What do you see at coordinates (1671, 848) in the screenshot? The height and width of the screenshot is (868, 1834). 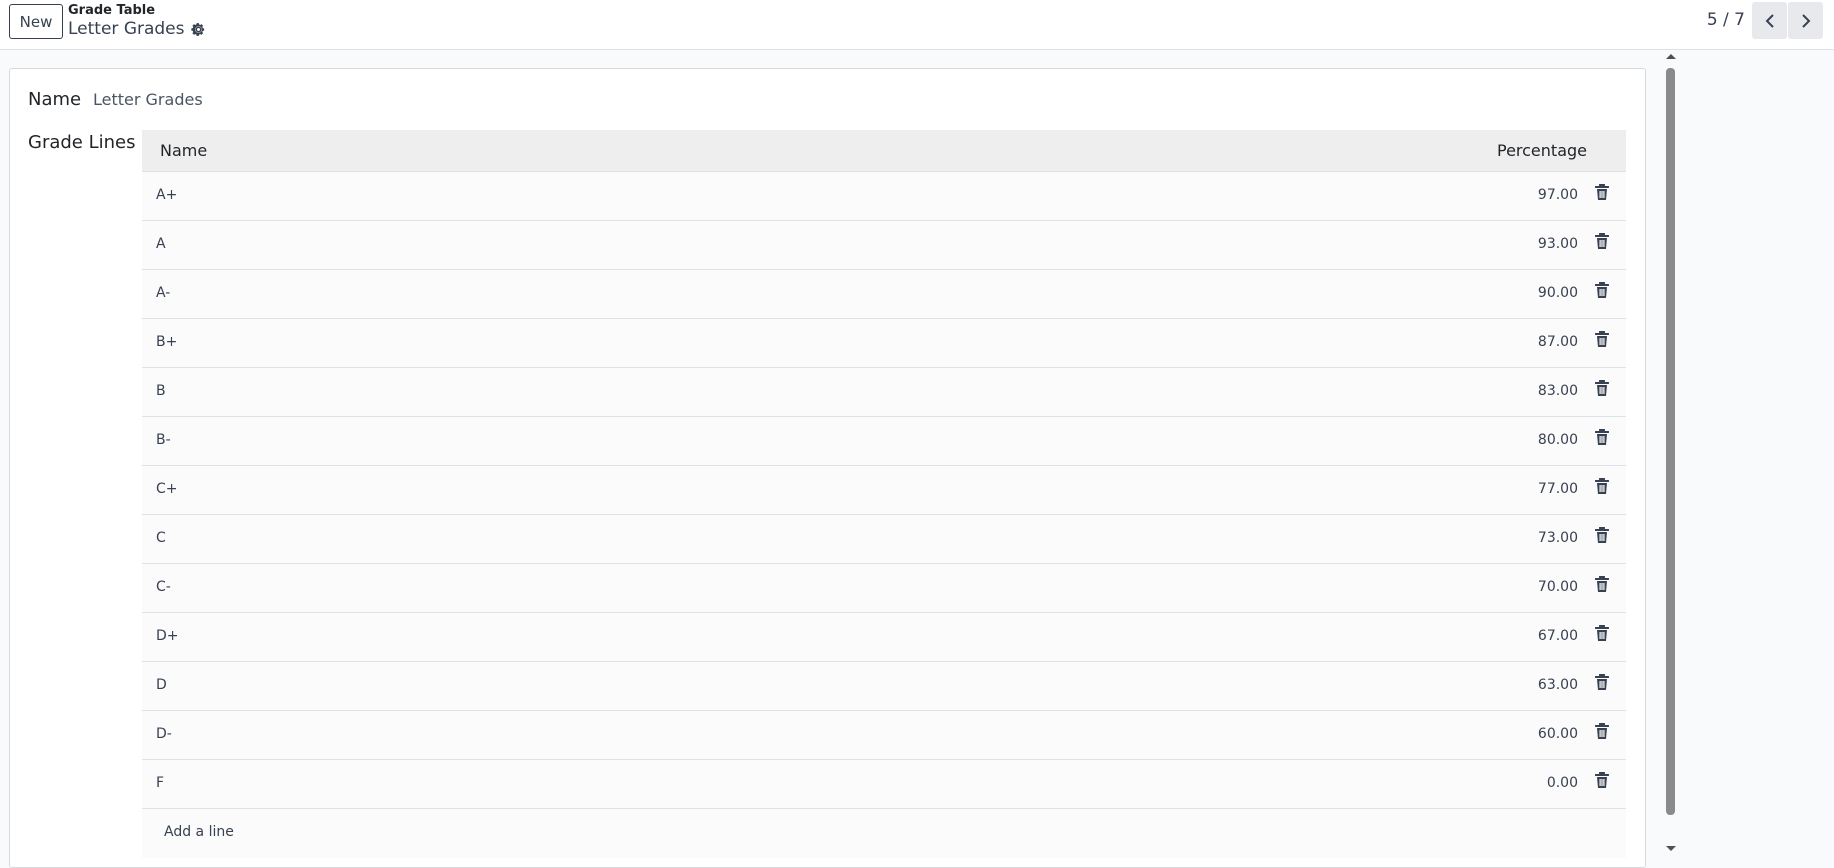 I see `scroll-down-arrow` at bounding box center [1671, 848].